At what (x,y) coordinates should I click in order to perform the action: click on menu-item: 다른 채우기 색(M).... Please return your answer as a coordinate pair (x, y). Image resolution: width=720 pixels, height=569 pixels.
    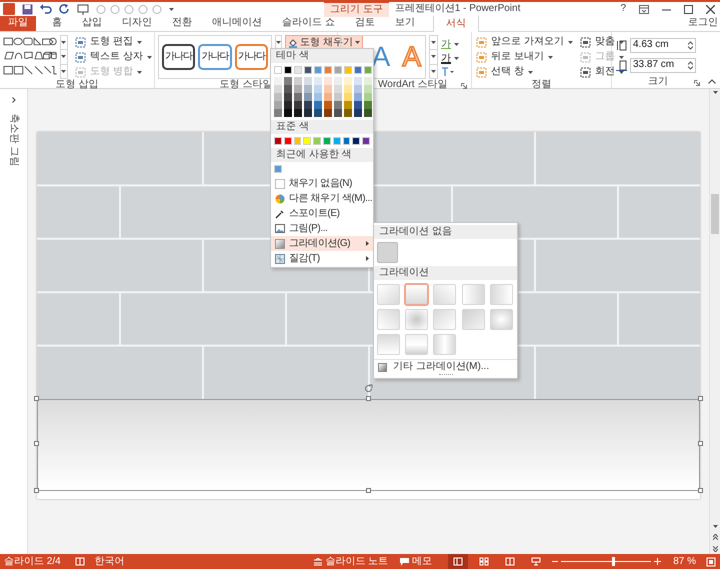
    Looking at the image, I should click on (322, 198).